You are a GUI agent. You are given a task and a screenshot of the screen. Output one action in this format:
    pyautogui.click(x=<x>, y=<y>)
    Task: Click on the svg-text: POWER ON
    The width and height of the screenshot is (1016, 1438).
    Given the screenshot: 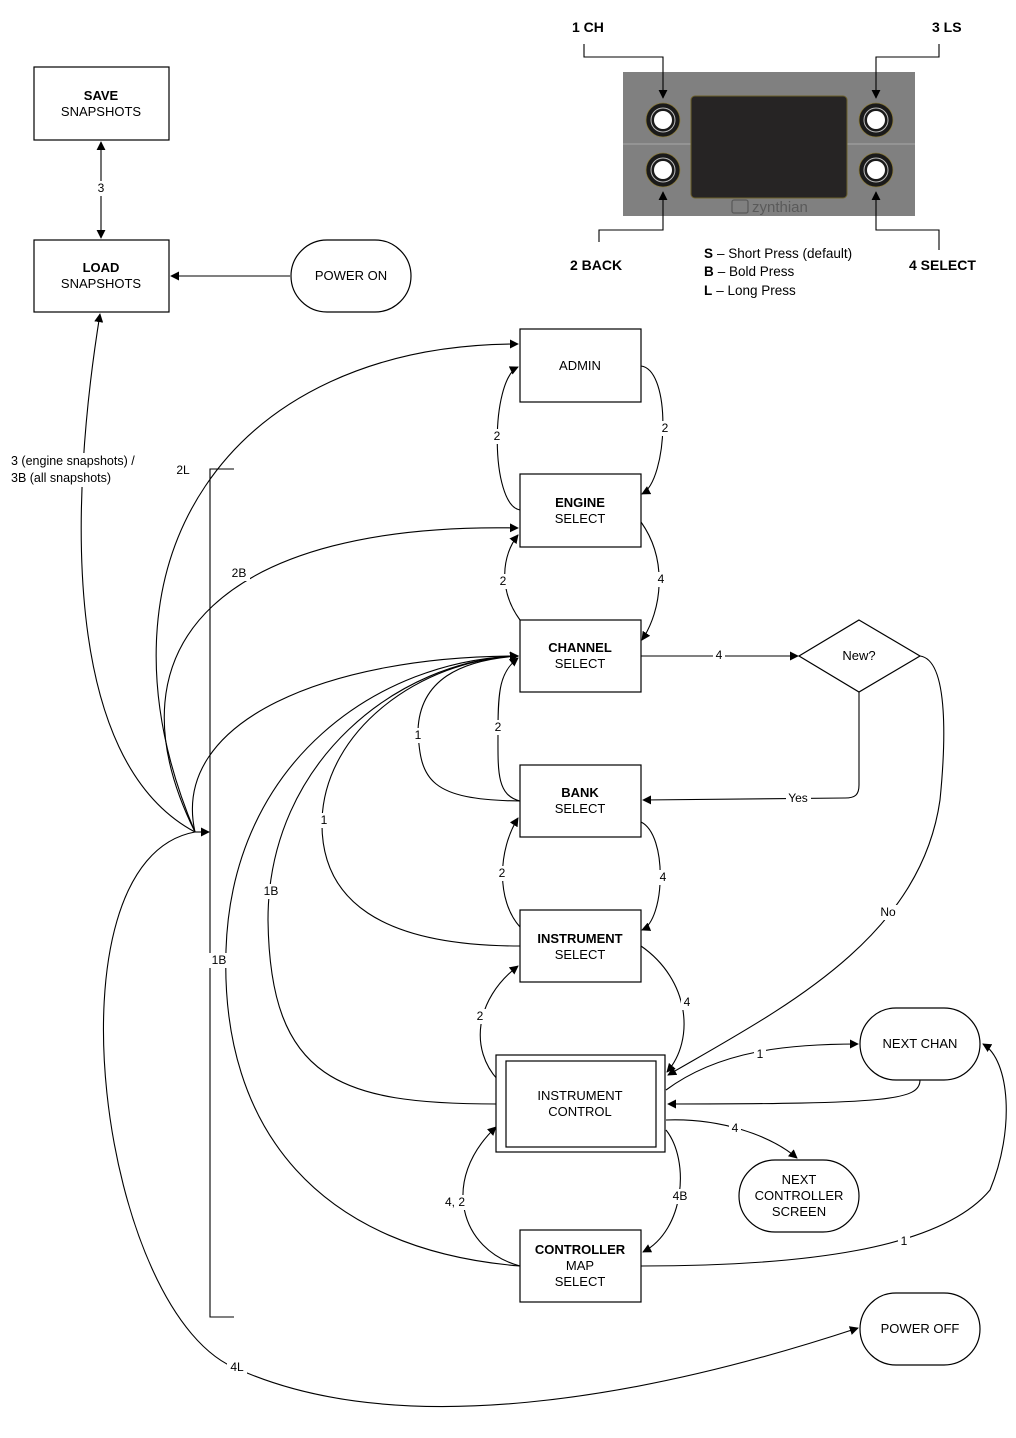 What is the action you would take?
    pyautogui.click(x=351, y=275)
    